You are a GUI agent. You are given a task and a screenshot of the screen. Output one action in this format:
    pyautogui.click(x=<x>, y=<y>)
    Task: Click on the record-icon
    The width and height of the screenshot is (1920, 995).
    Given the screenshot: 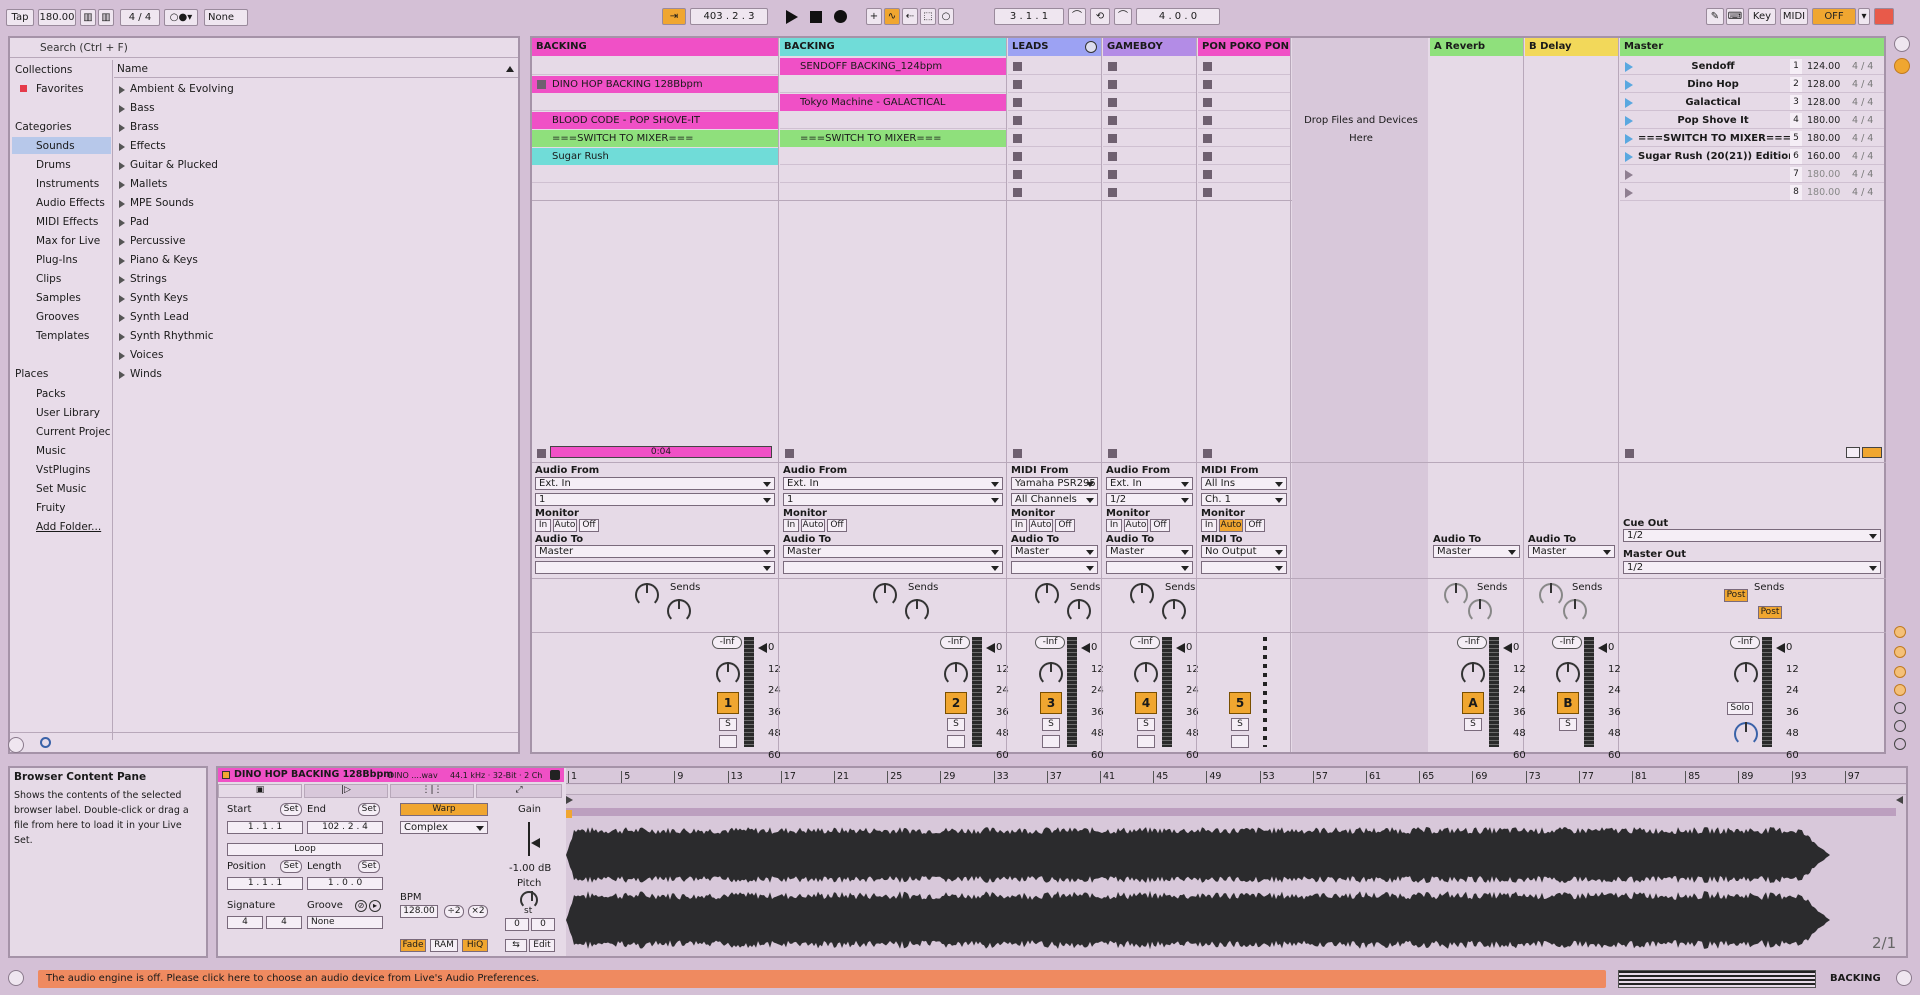 What is the action you would take?
    pyautogui.click(x=840, y=16)
    